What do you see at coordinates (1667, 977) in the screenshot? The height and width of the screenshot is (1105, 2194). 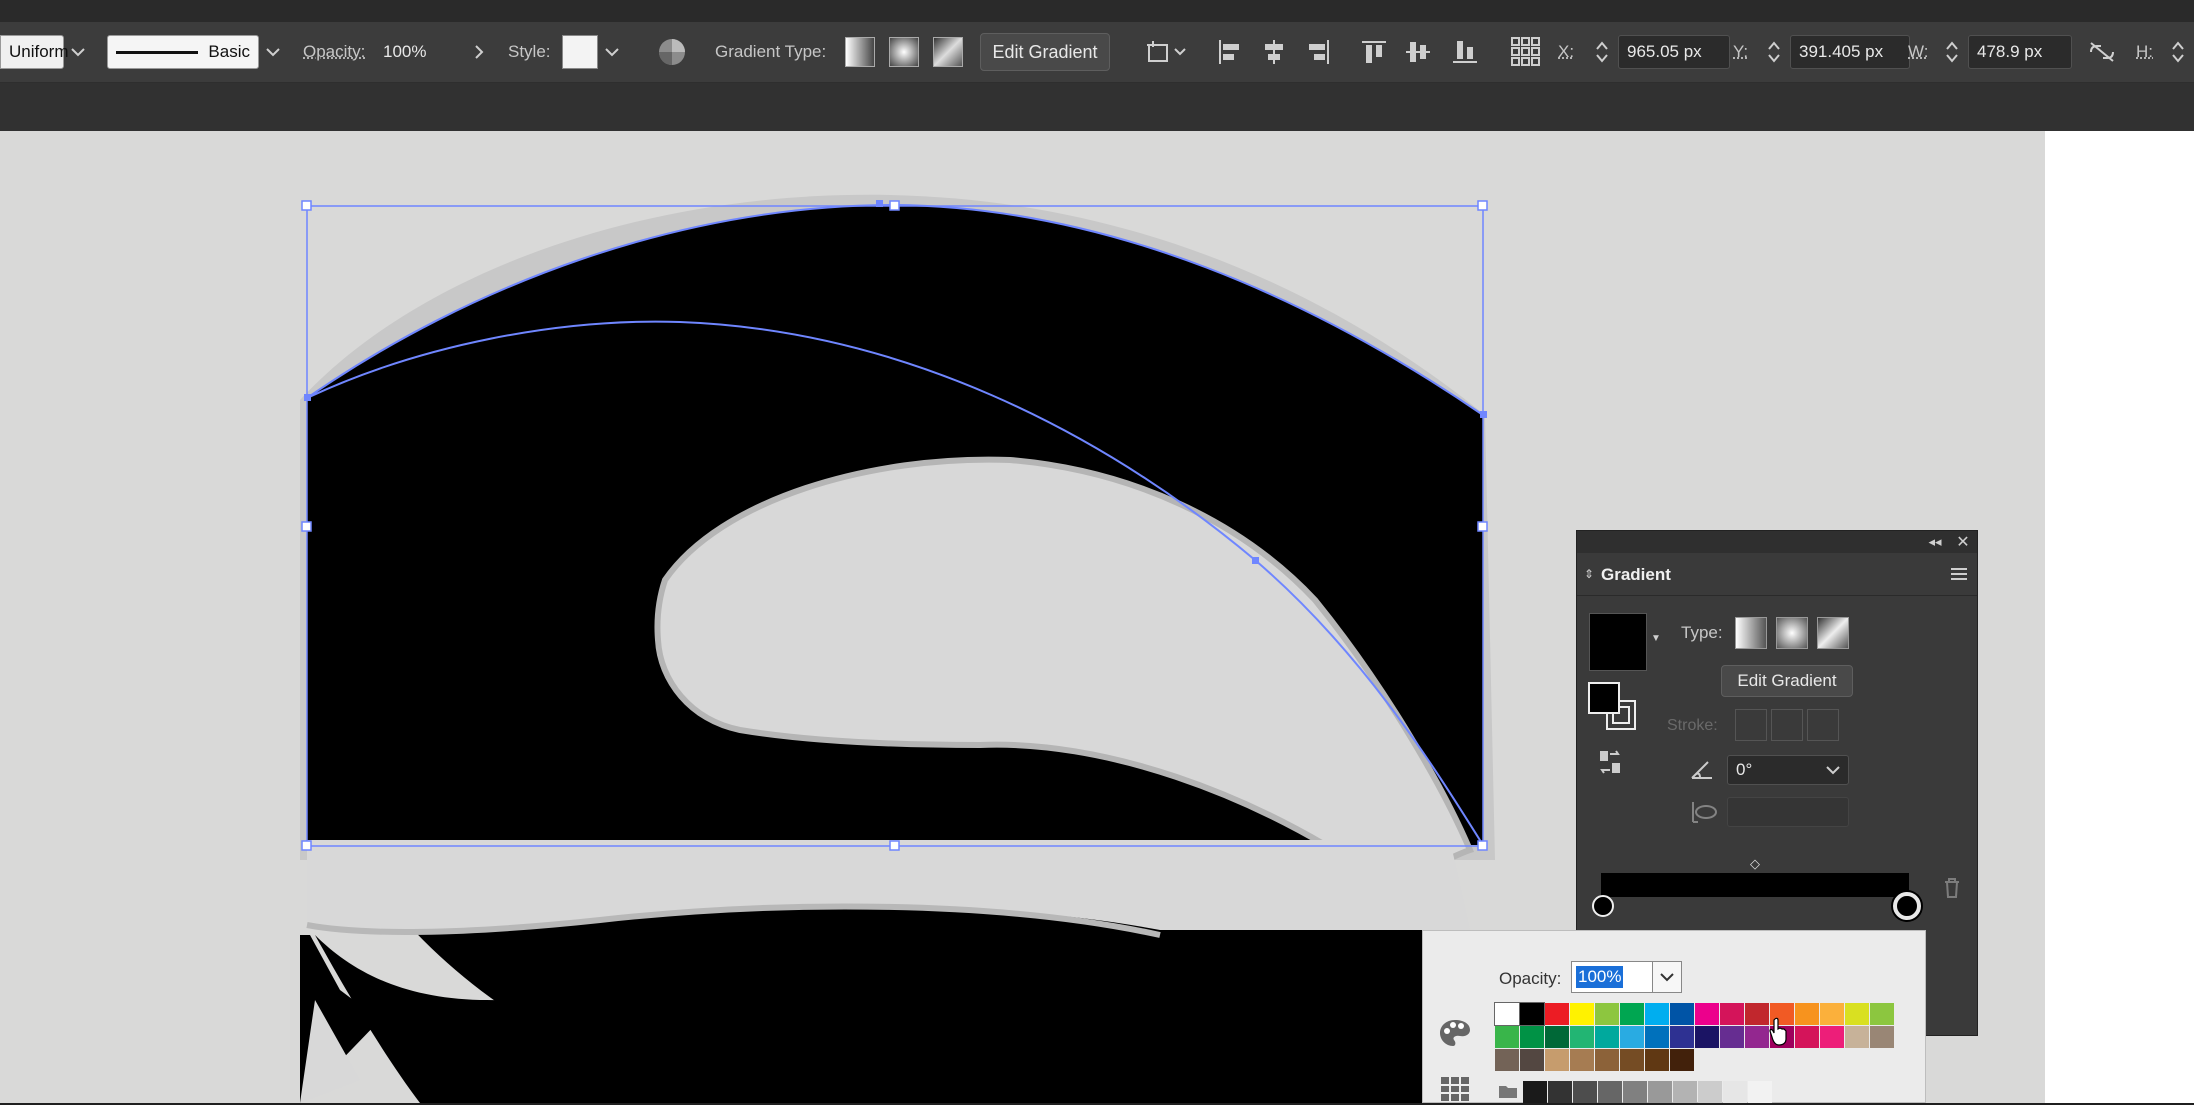 I see `popup-opacity-dropdown` at bounding box center [1667, 977].